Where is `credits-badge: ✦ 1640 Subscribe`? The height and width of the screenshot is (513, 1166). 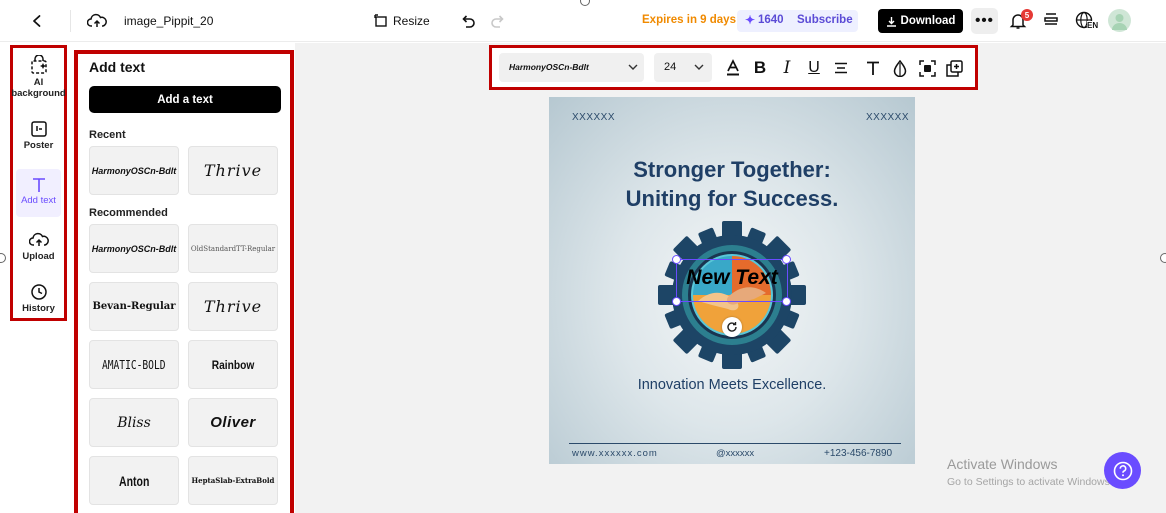 credits-badge: ✦ 1640 Subscribe is located at coordinates (797, 21).